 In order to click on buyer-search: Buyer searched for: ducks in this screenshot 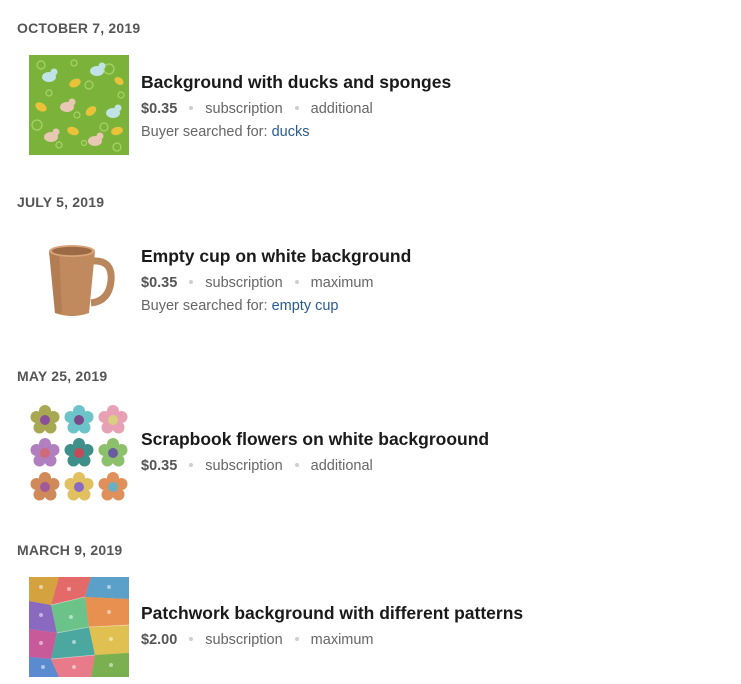, I will do `click(296, 132)`.